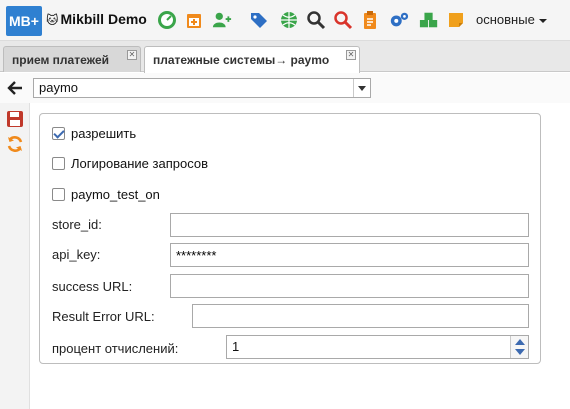 Image resolution: width=570 pixels, height=409 pixels. What do you see at coordinates (511, 19) in the screenshot?
I see `main-menu-dropdown: основные` at bounding box center [511, 19].